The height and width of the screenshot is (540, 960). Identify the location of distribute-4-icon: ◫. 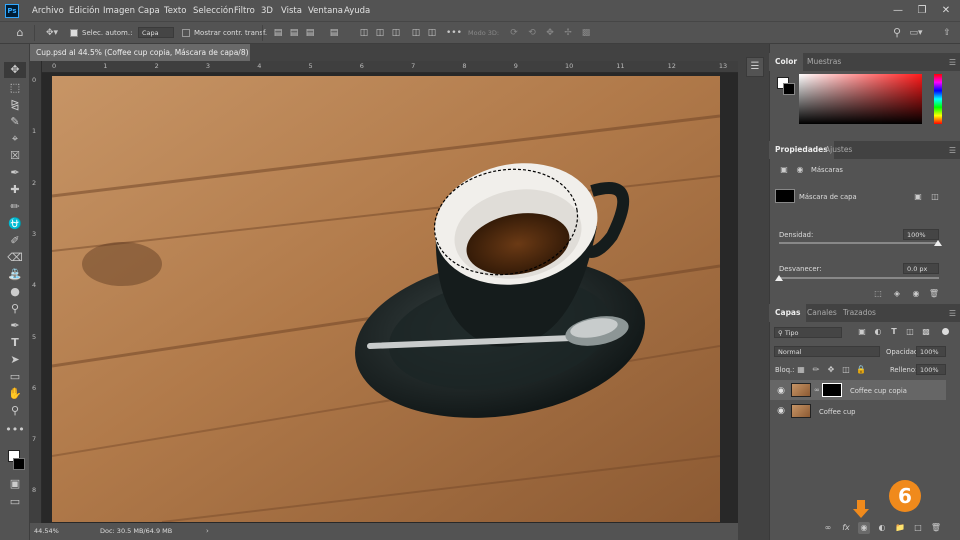
(416, 33).